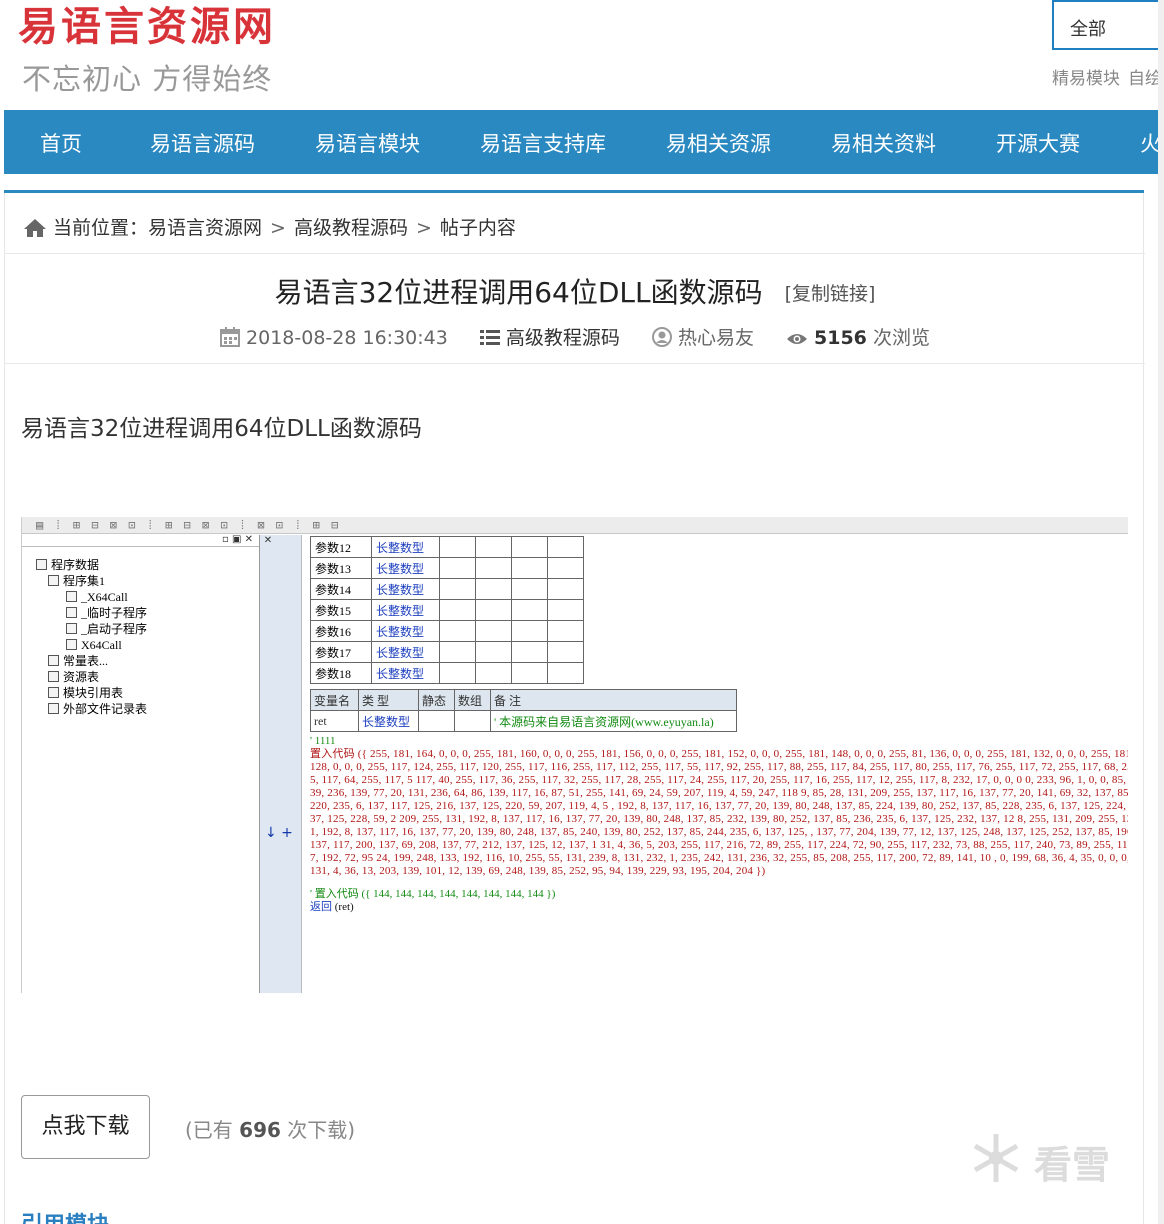 This screenshot has height=1224, width=1164. Describe the element at coordinates (575, 525) in the screenshot. I see `ide-toolbar: ▤ ⁞ ⊞ ⊟ ⊠ ⊡ ⁞ ⊞ ⊟ ⊠ ⊡ ⁞ ⊠ ⊡ ⁞ ⊞ ⊟` at that location.